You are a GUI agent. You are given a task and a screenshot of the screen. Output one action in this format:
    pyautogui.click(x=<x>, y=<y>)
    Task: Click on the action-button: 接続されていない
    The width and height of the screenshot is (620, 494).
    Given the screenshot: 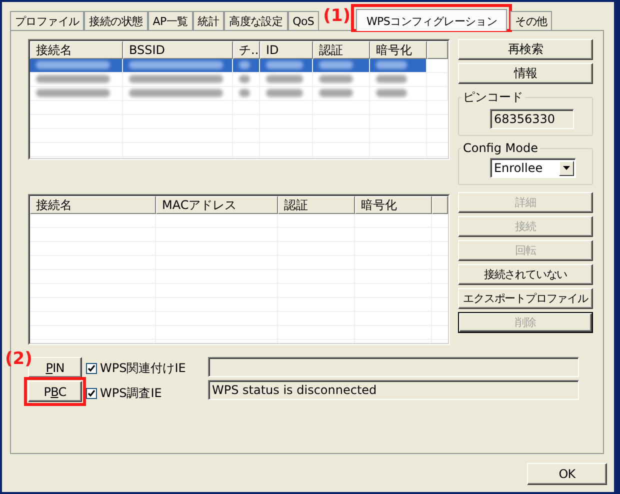 What is the action you would take?
    pyautogui.click(x=525, y=274)
    